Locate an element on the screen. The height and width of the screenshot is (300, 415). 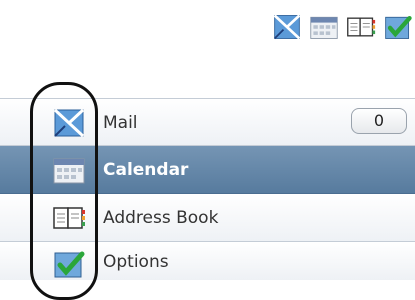
module-toolbar is located at coordinates (325, 27).